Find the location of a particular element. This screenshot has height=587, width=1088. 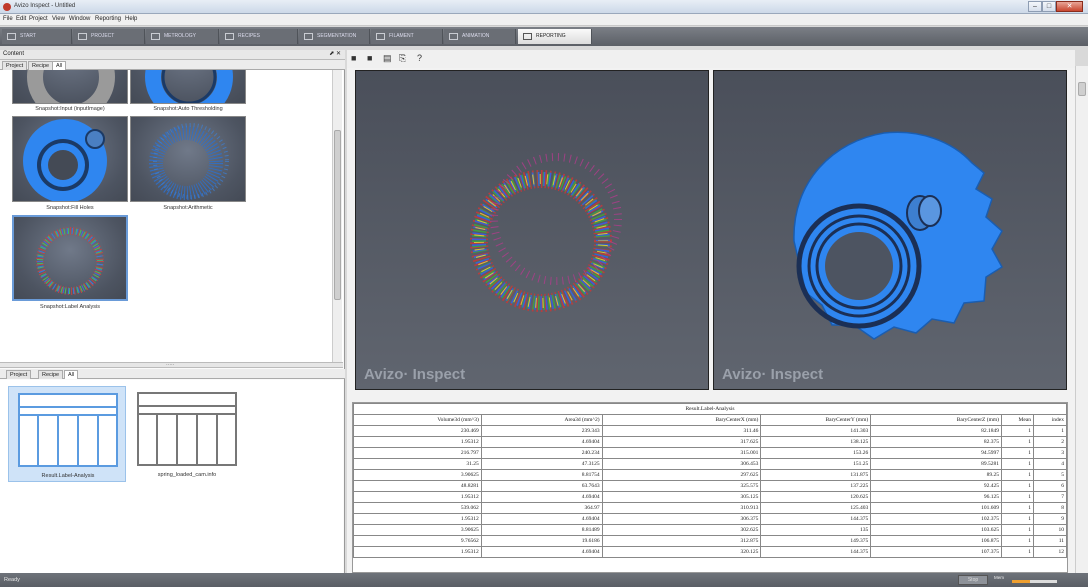

start-icon is located at coordinates (11, 36).